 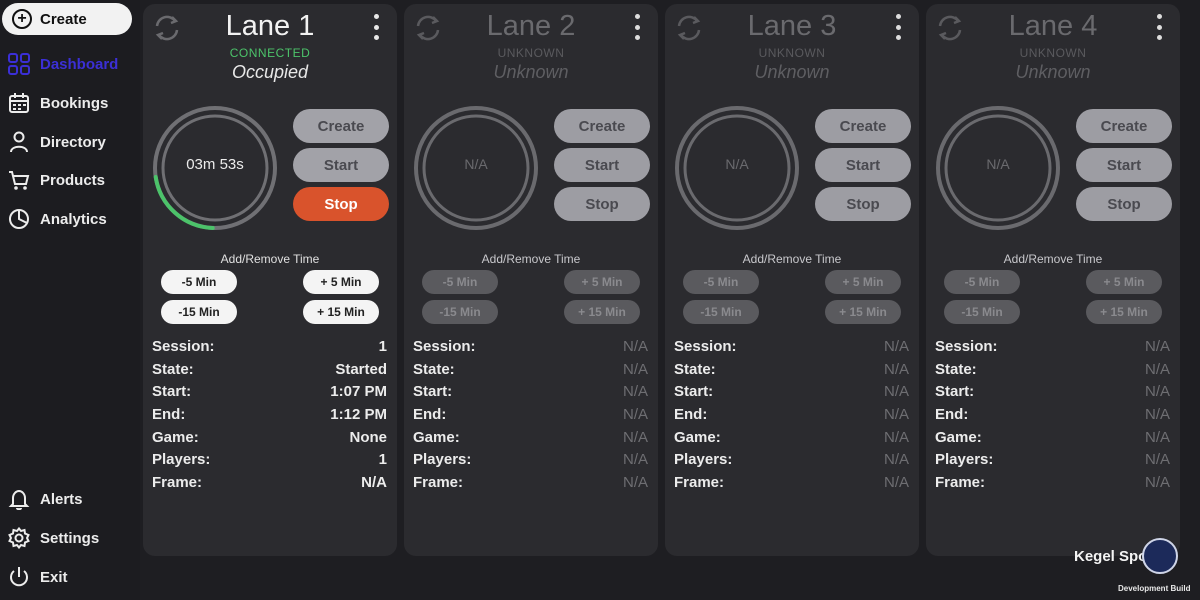 I want to click on info-value: 1, so click(x=382, y=346).